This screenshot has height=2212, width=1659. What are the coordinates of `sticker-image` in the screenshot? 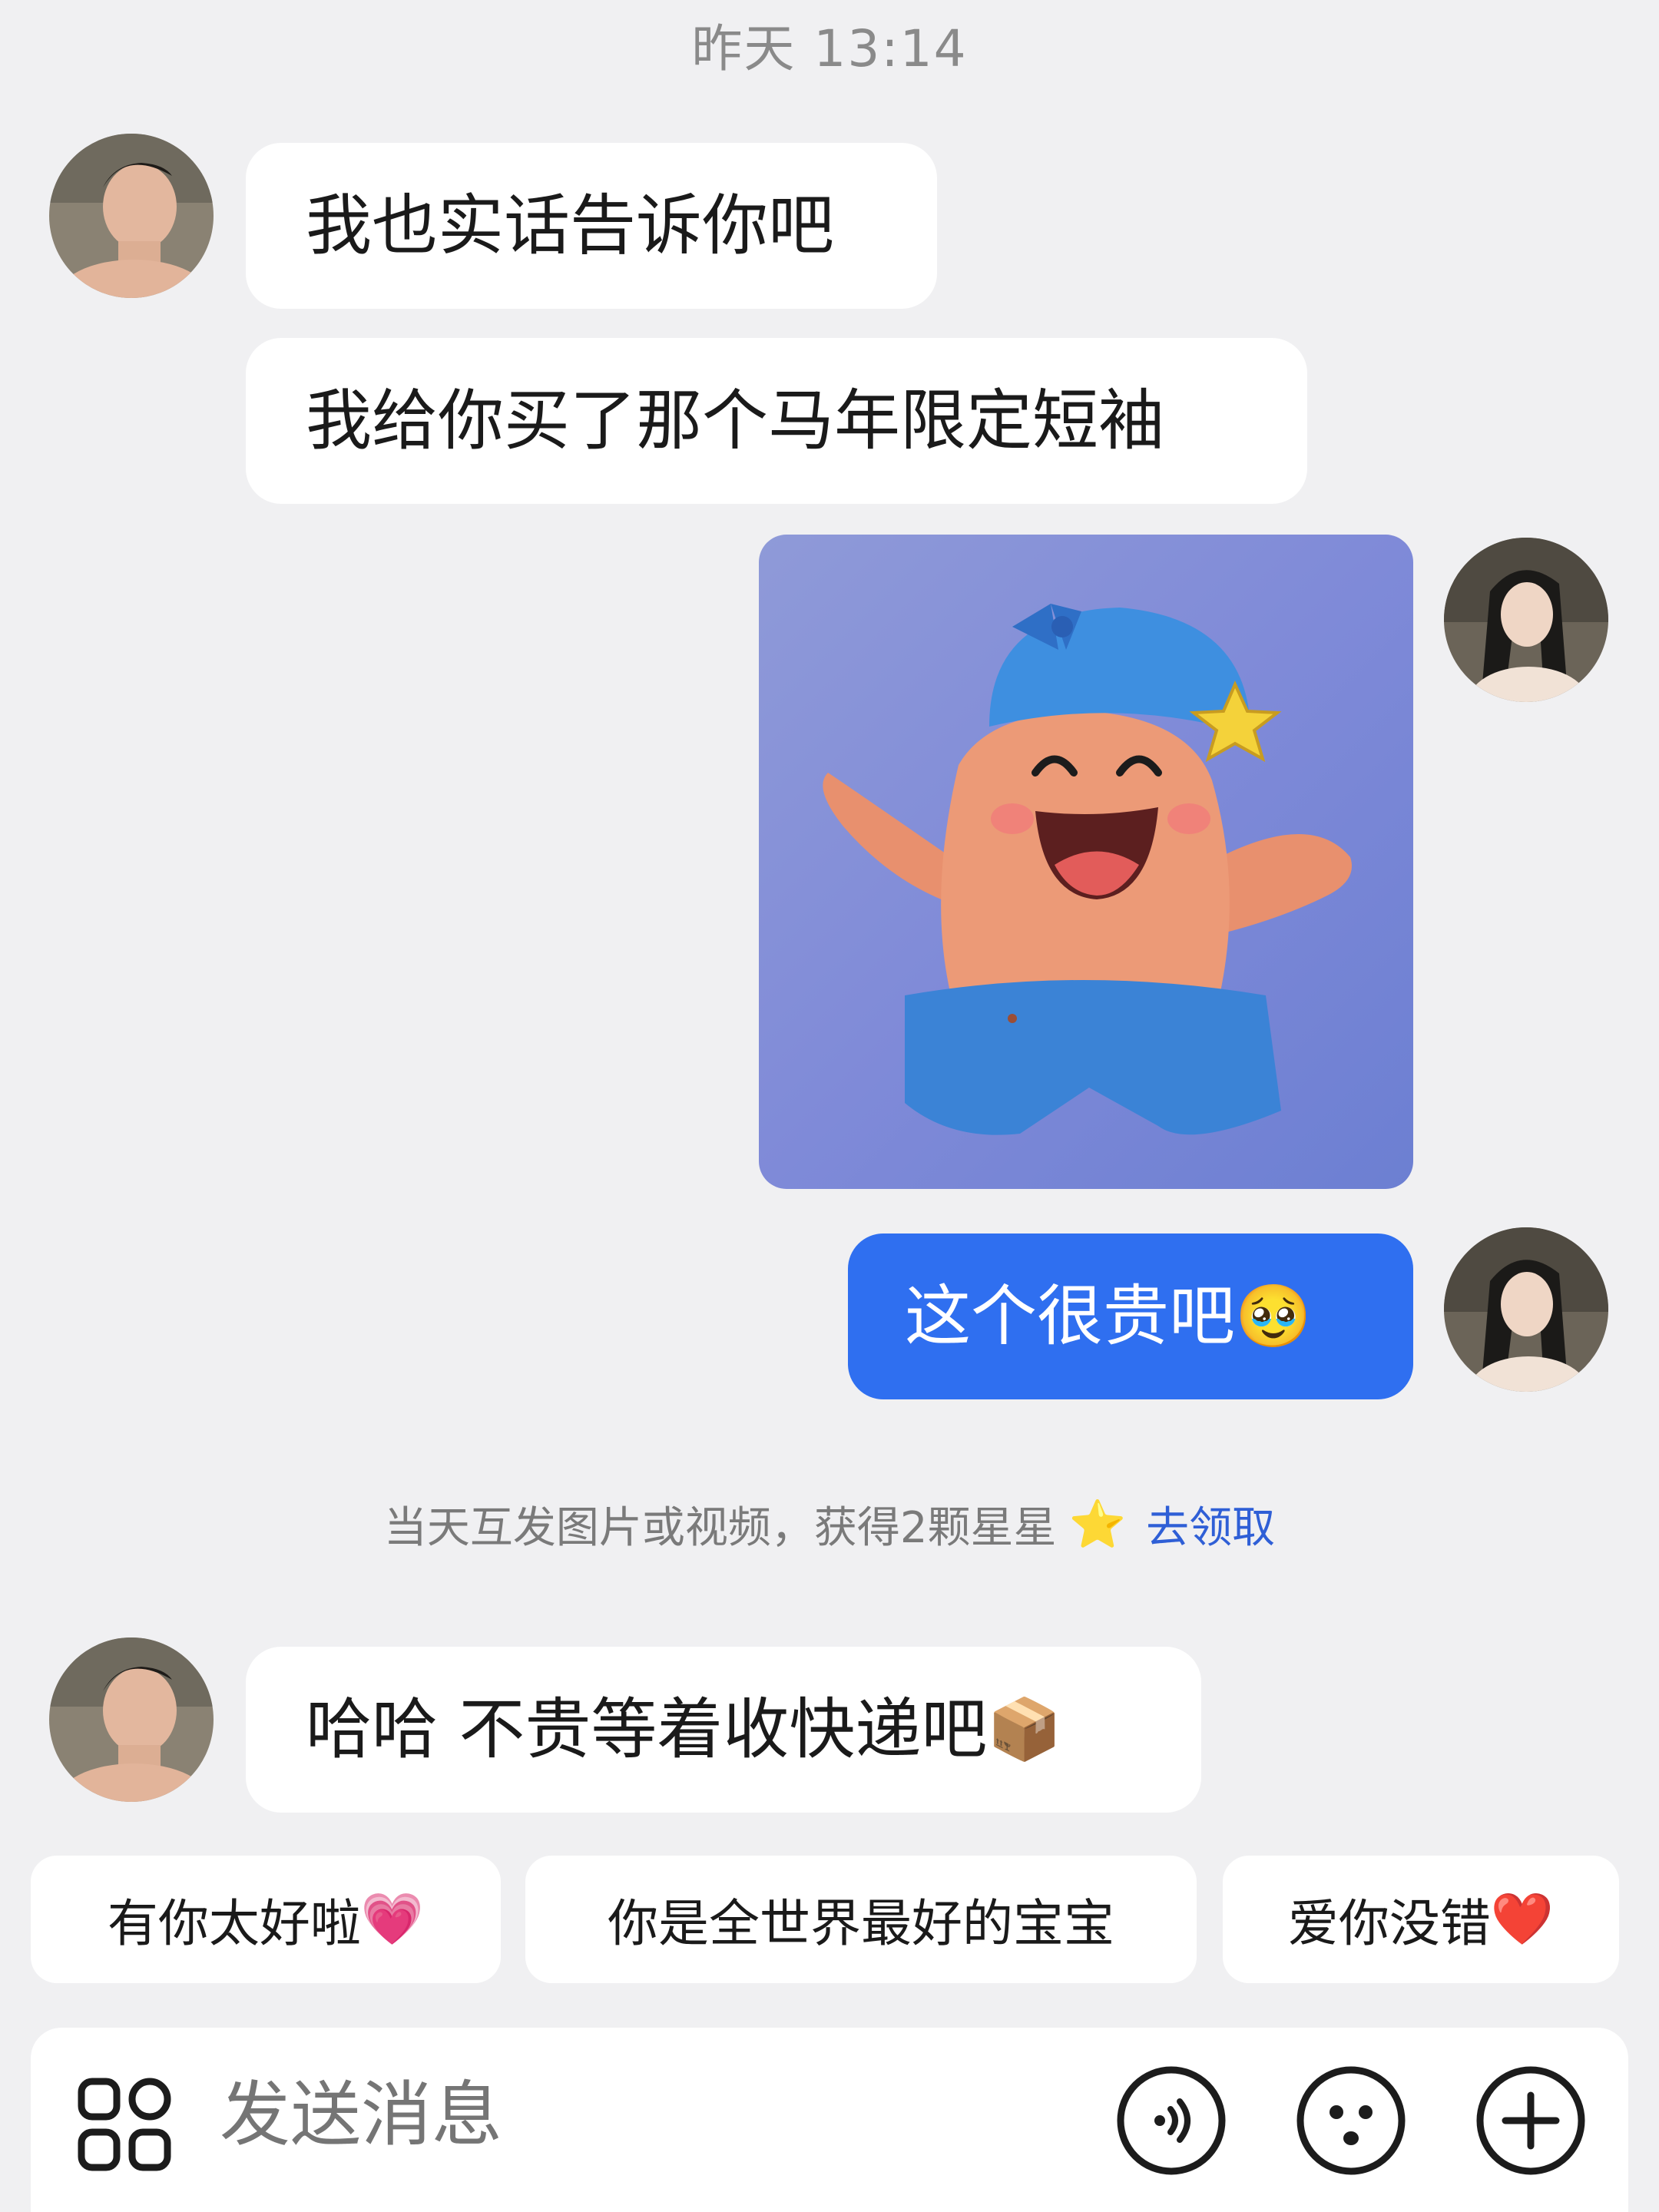 It's located at (1086, 862).